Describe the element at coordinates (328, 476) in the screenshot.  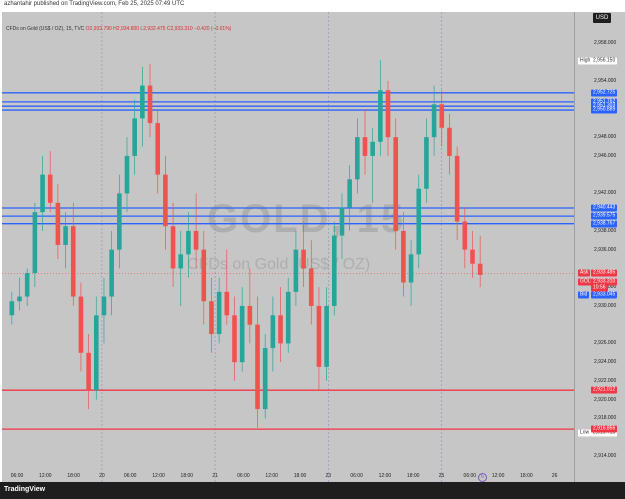
I see `x-tick-label: 23` at that location.